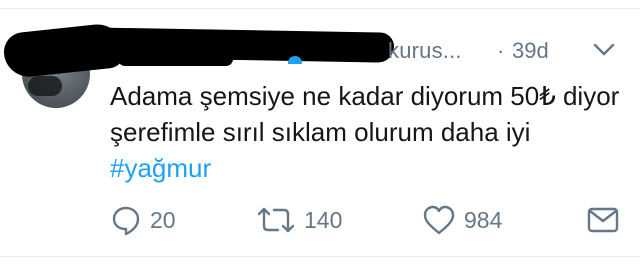 This screenshot has height=265, width=640. I want to click on like-button: 984, so click(462, 220).